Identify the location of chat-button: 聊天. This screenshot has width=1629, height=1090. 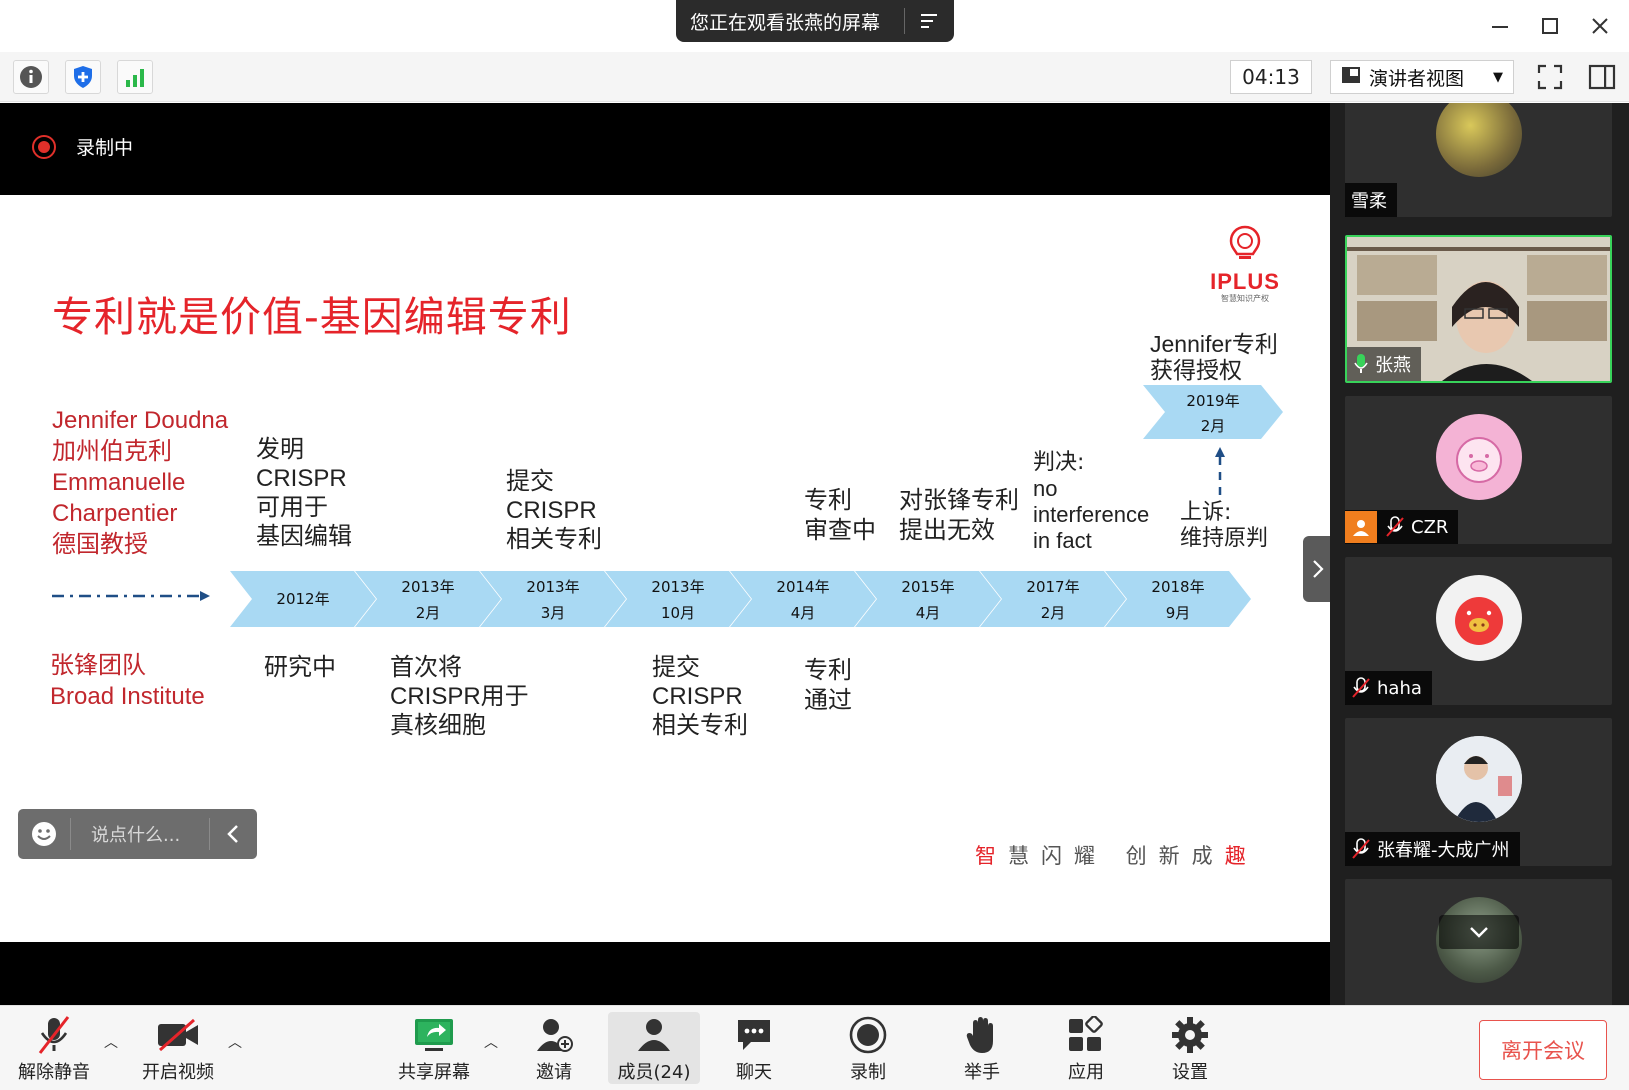
(754, 1048).